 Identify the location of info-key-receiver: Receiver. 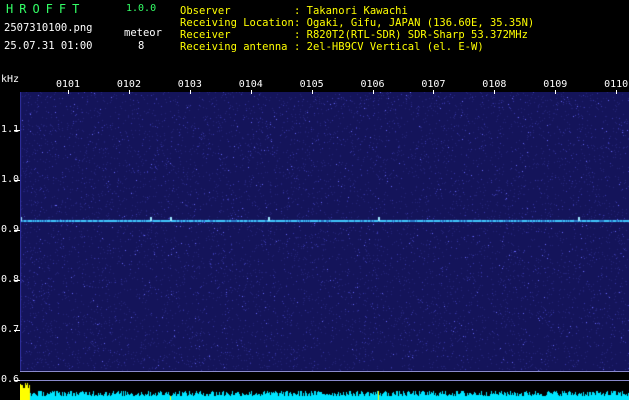
(205, 35).